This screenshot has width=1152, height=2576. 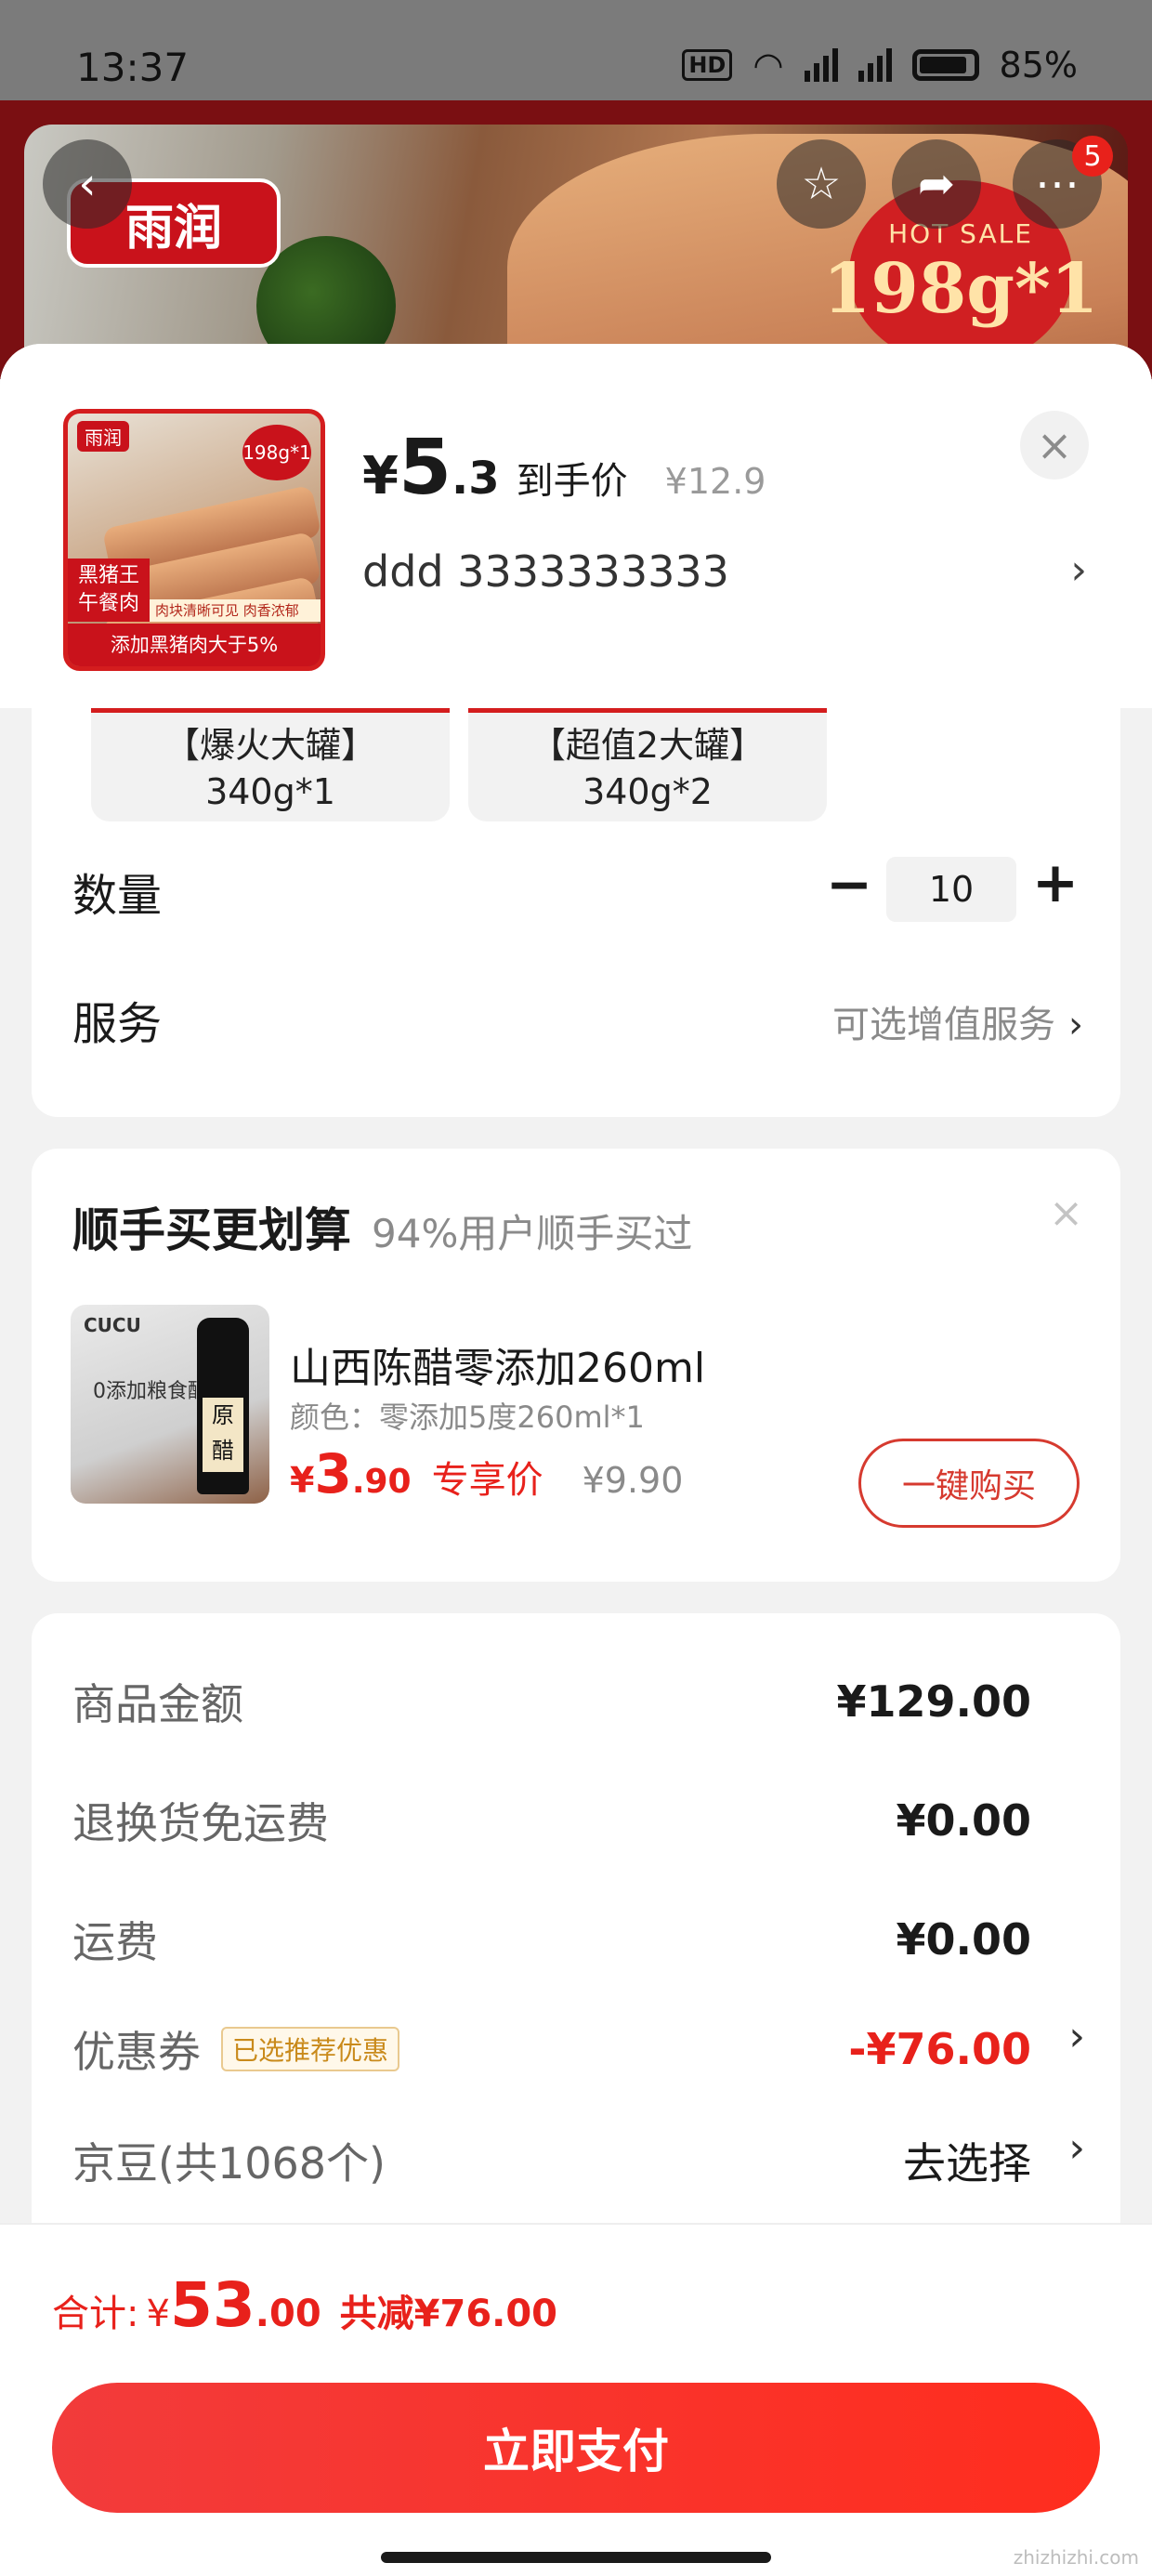 What do you see at coordinates (945, 65) in the screenshot?
I see `battery-icon` at bounding box center [945, 65].